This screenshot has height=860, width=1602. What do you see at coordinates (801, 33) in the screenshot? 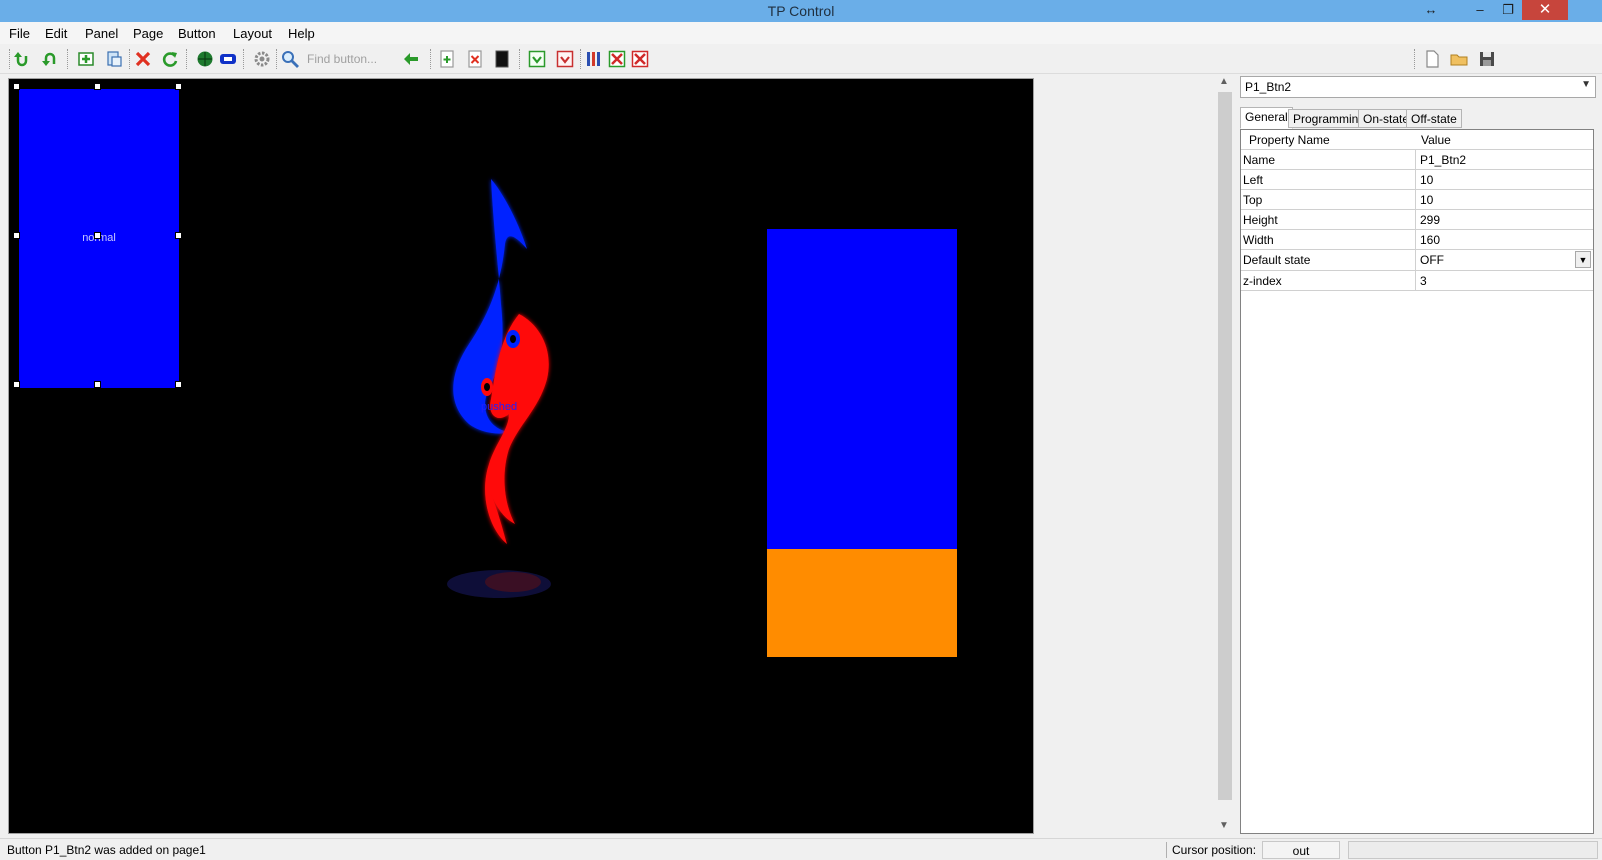
I see `menu-bar: File Edit Panel Page Button Layout Help` at bounding box center [801, 33].